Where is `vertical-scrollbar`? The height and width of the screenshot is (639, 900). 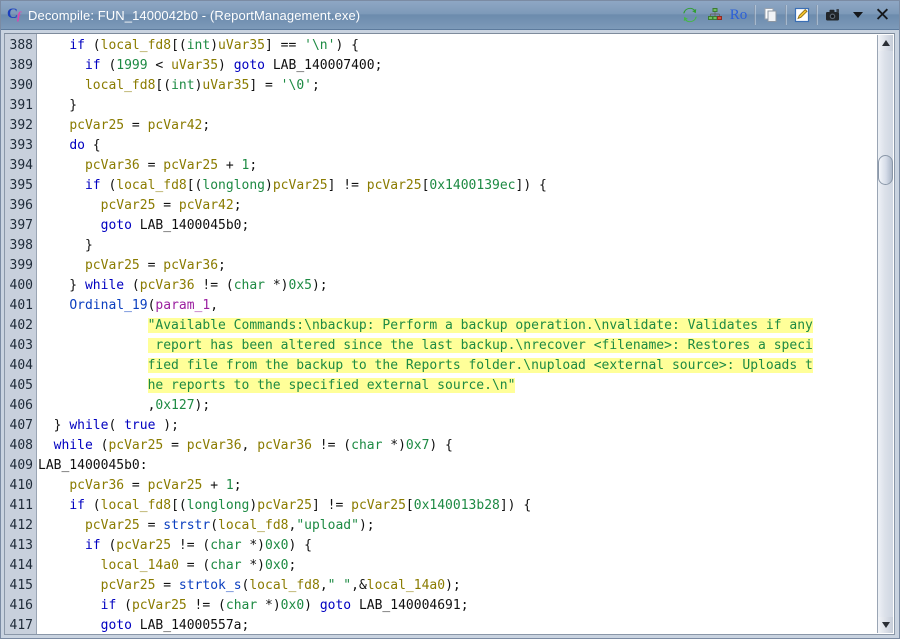
vertical-scrollbar is located at coordinates (885, 334).